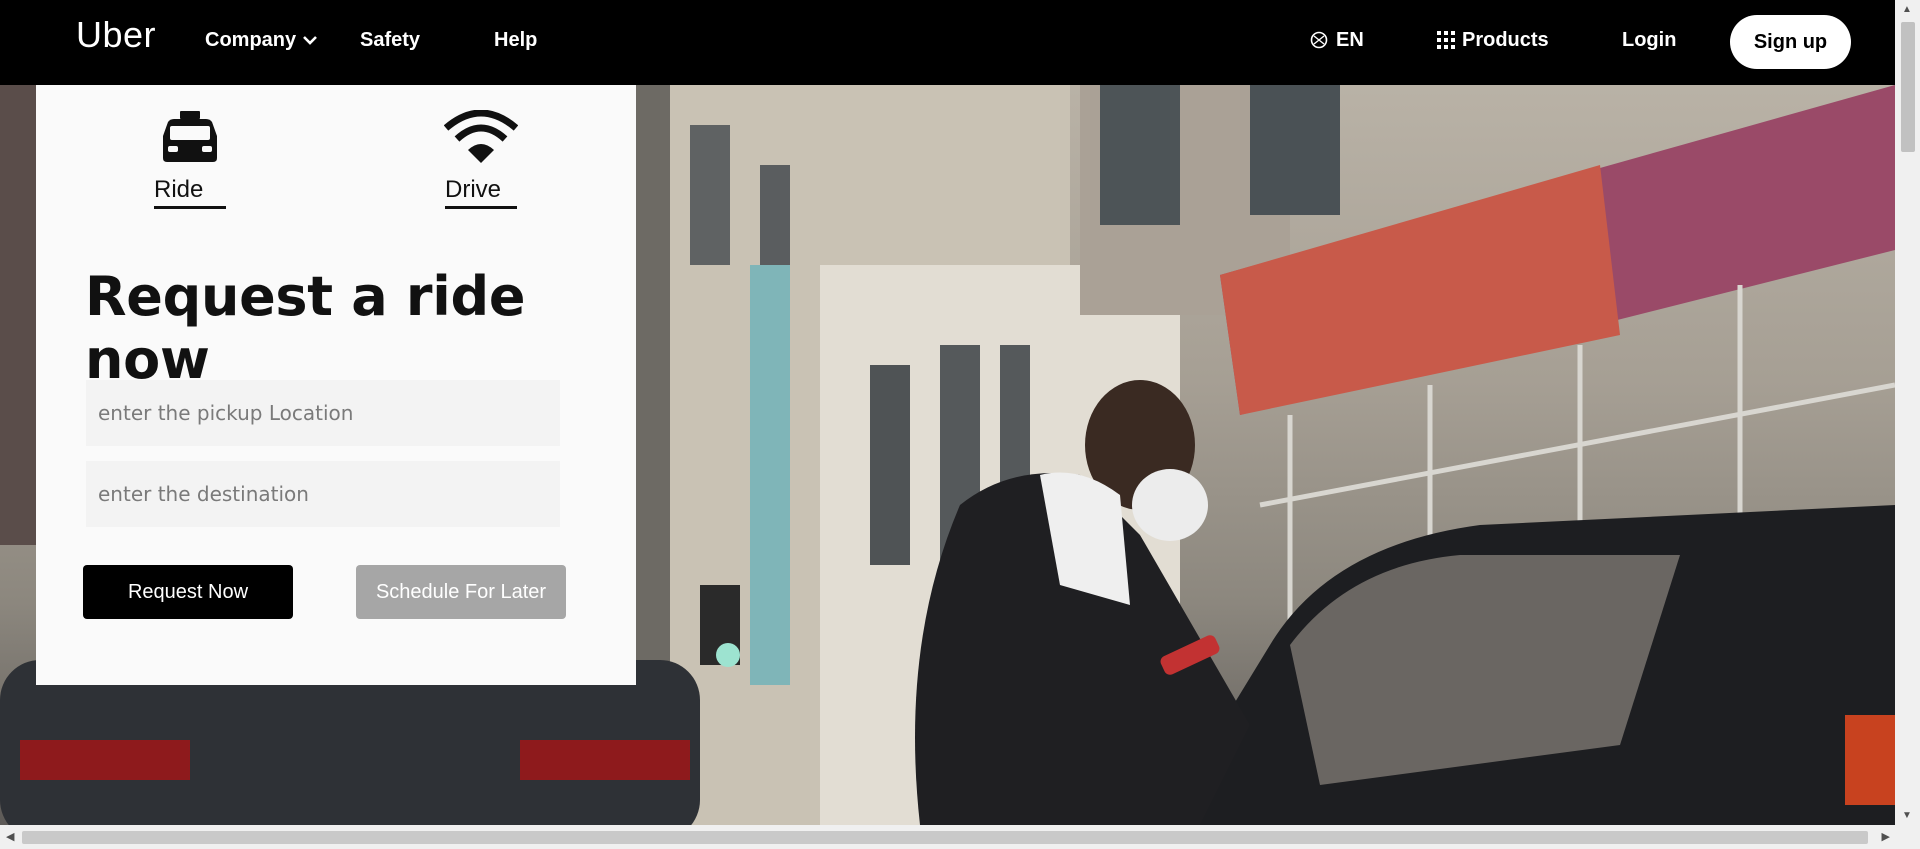 Image resolution: width=1920 pixels, height=849 pixels. I want to click on scroll-left-arrow-icon: ◀, so click(10, 836).